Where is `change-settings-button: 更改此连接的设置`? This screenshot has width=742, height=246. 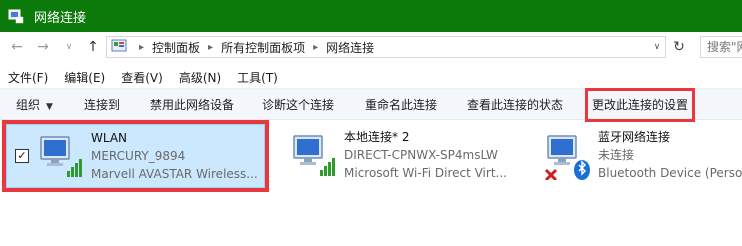 change-settings-button: 更改此连接的设置 is located at coordinates (640, 105).